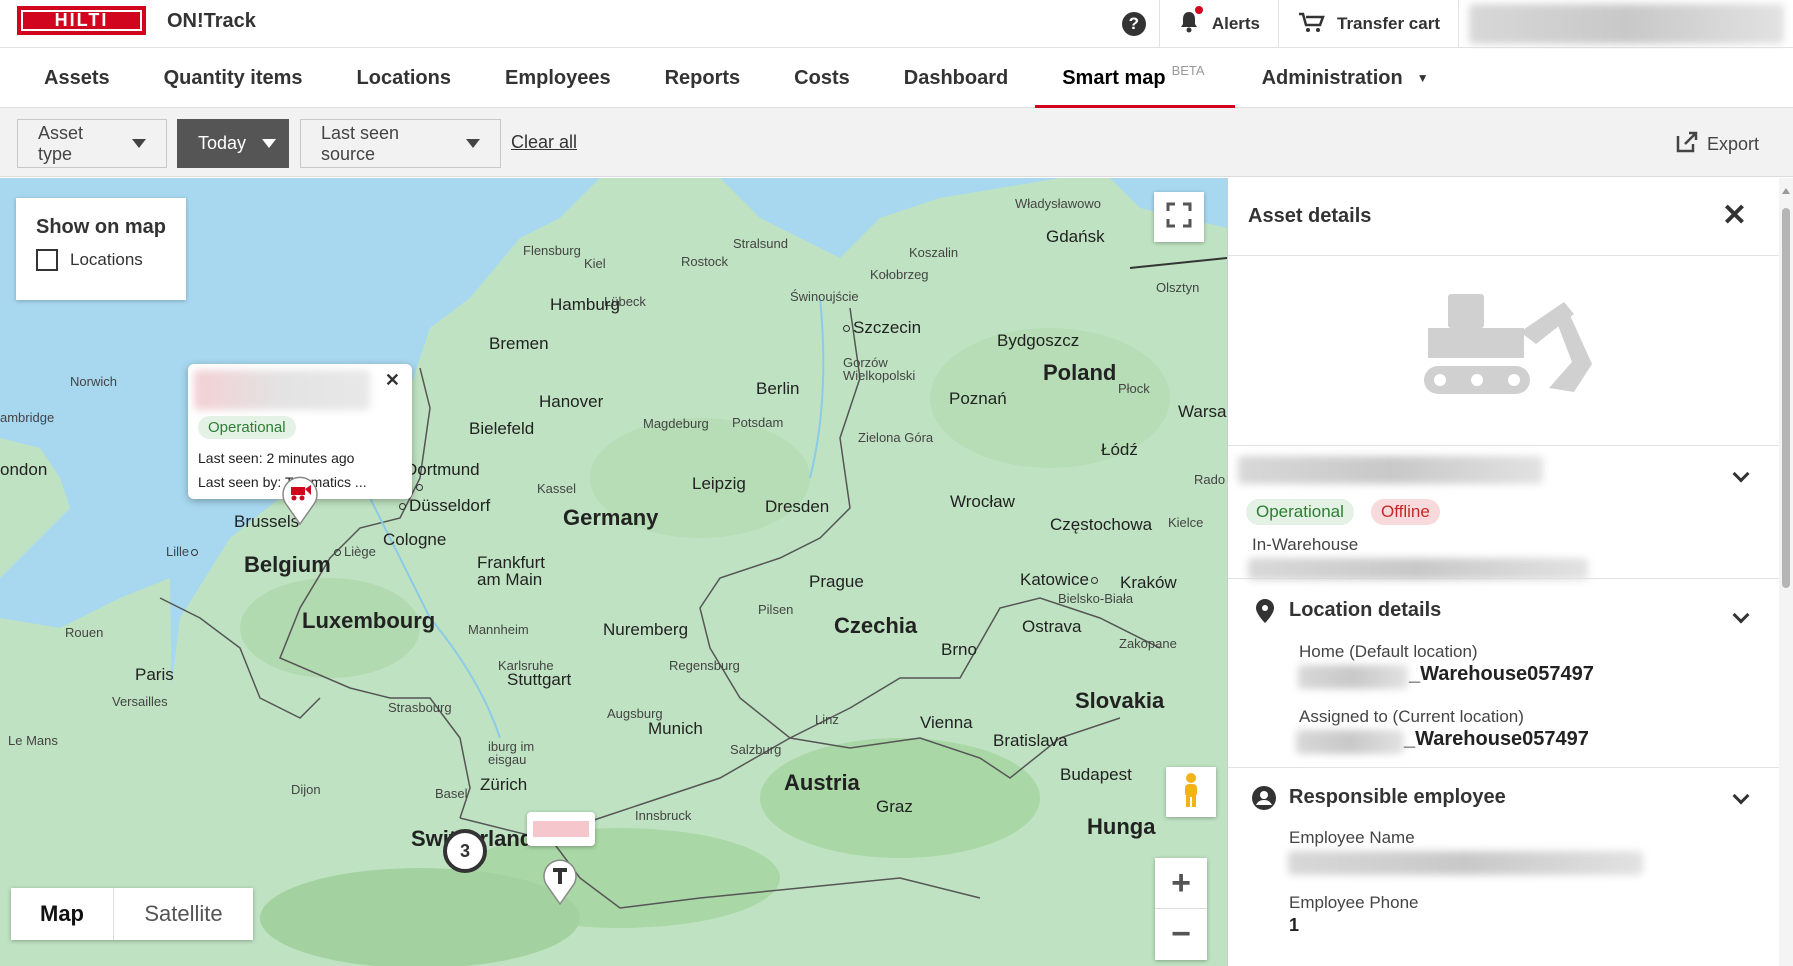  I want to click on location-pin-icon, so click(1265, 613).